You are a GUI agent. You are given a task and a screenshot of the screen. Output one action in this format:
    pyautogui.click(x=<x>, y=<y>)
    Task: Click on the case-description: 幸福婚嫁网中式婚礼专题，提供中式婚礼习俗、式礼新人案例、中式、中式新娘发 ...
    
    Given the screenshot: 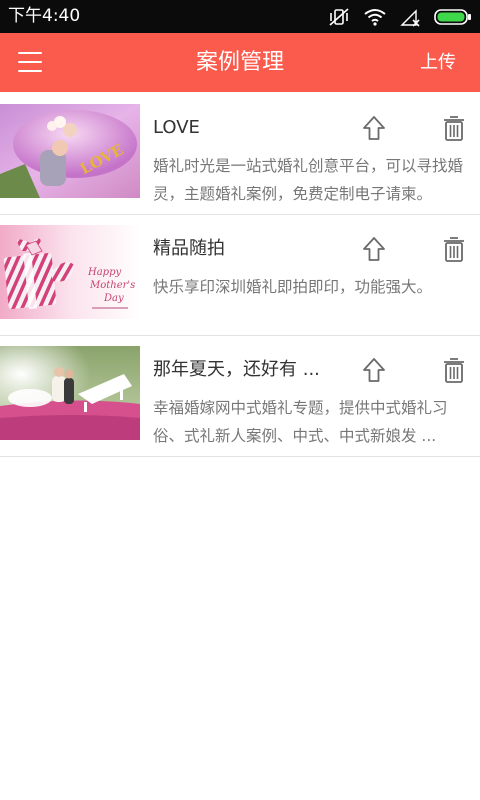 What is the action you would take?
    pyautogui.click(x=300, y=422)
    